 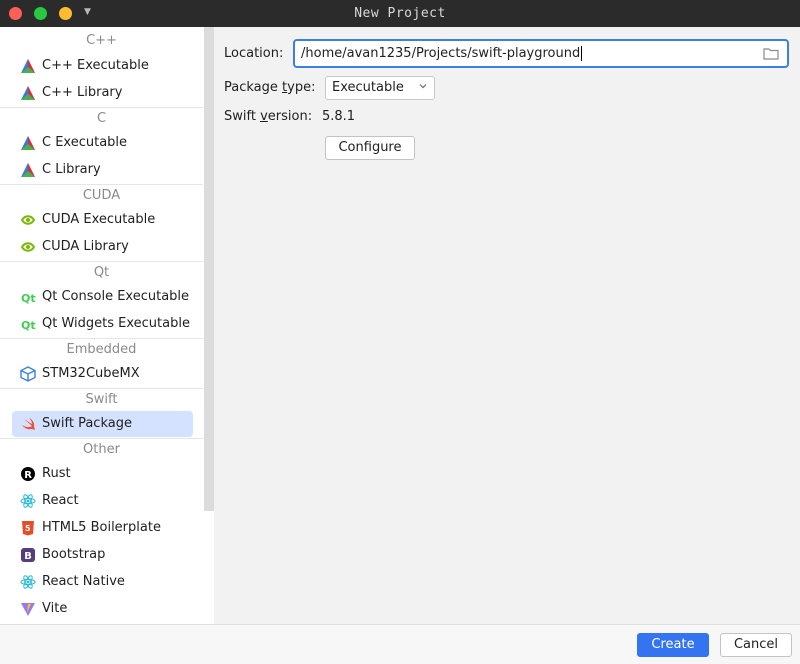 What do you see at coordinates (82, 92) in the screenshot?
I see `sidebar-item-label: C++ Library` at bounding box center [82, 92].